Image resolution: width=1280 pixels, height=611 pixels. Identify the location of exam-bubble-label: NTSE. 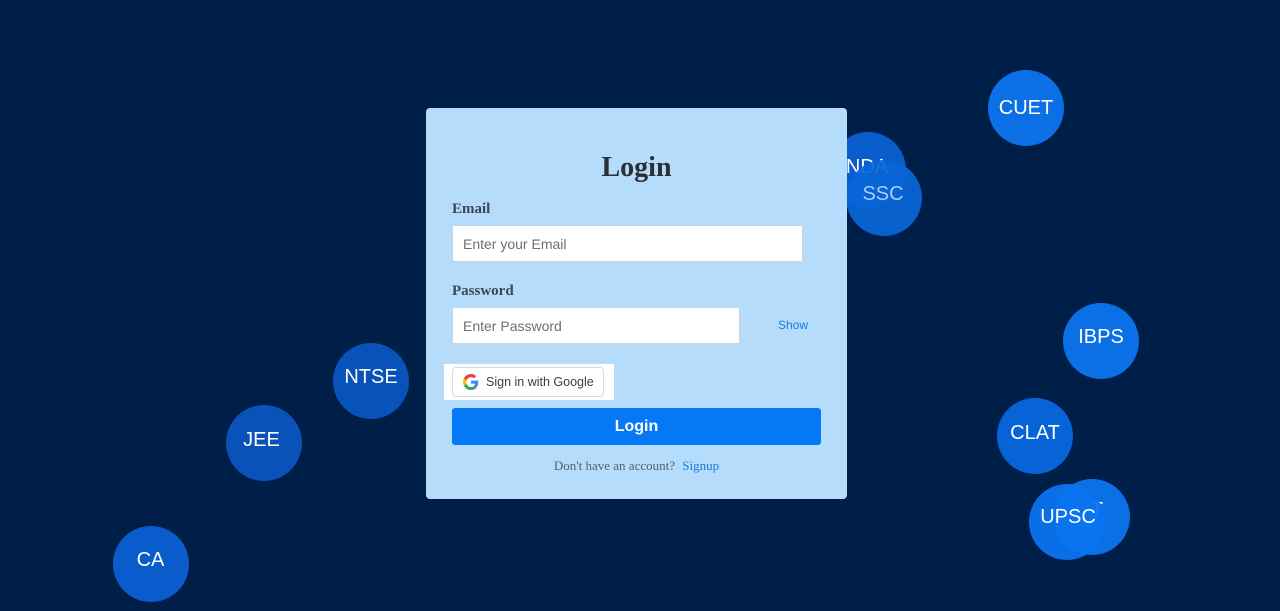
(371, 376).